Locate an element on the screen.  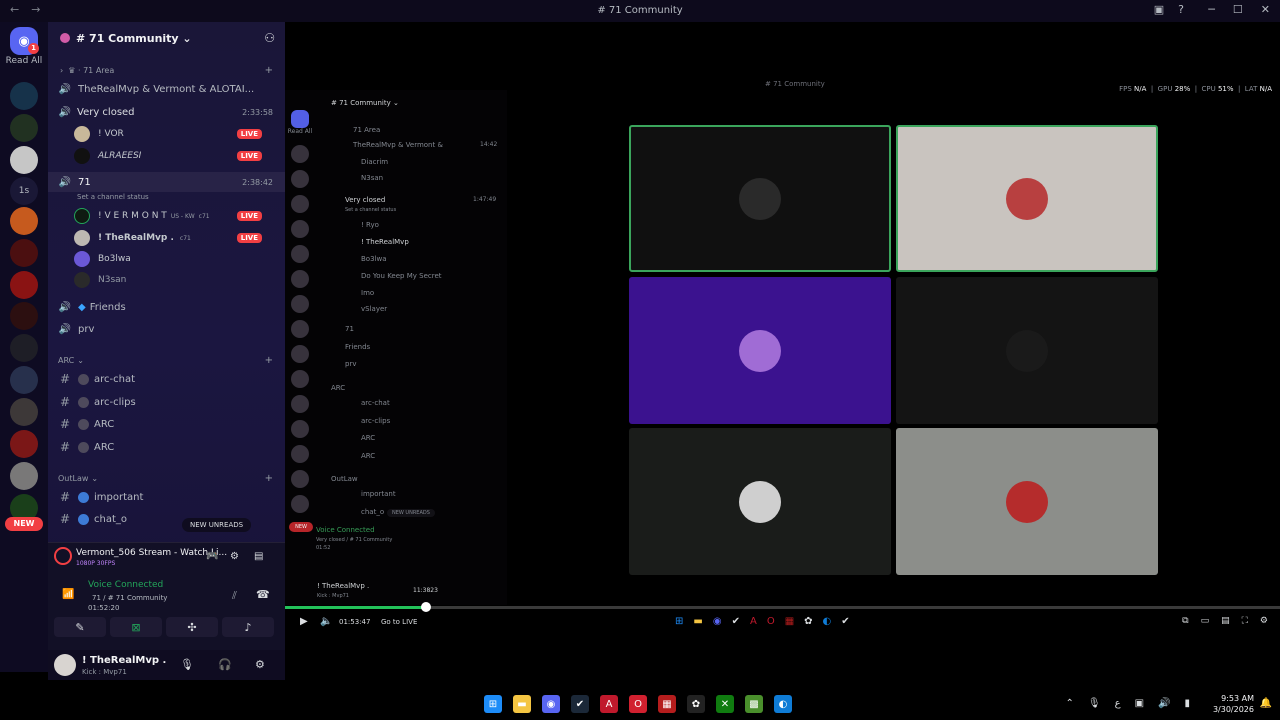
channel-status: Set a channel status is located at coordinates (166, 197).